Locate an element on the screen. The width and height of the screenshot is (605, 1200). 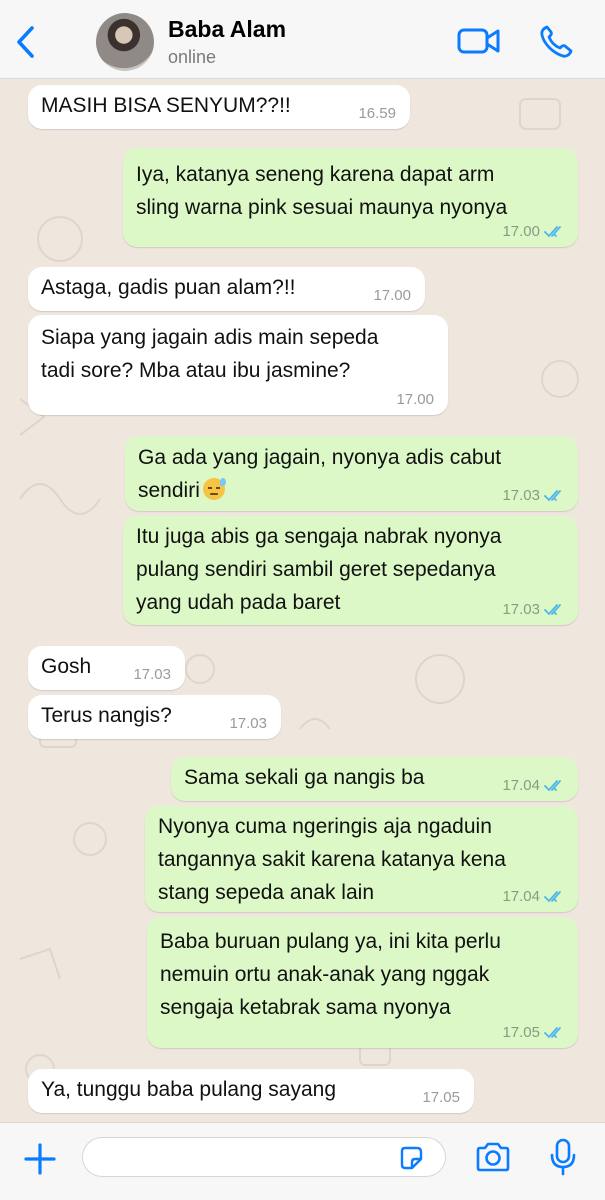
sweat-face-emoji-icon is located at coordinates (214, 489).